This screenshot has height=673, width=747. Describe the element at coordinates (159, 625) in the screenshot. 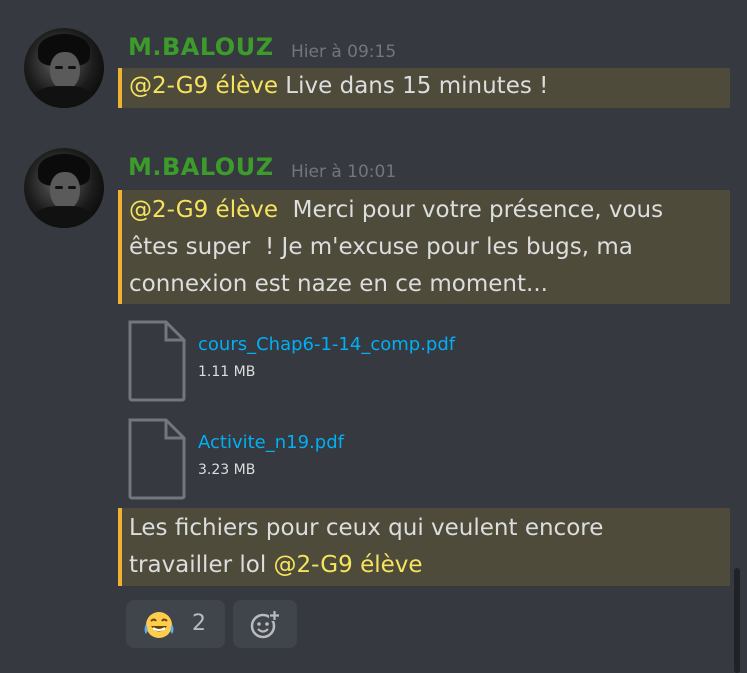

I see `joy-tears-emoji-icon` at that location.